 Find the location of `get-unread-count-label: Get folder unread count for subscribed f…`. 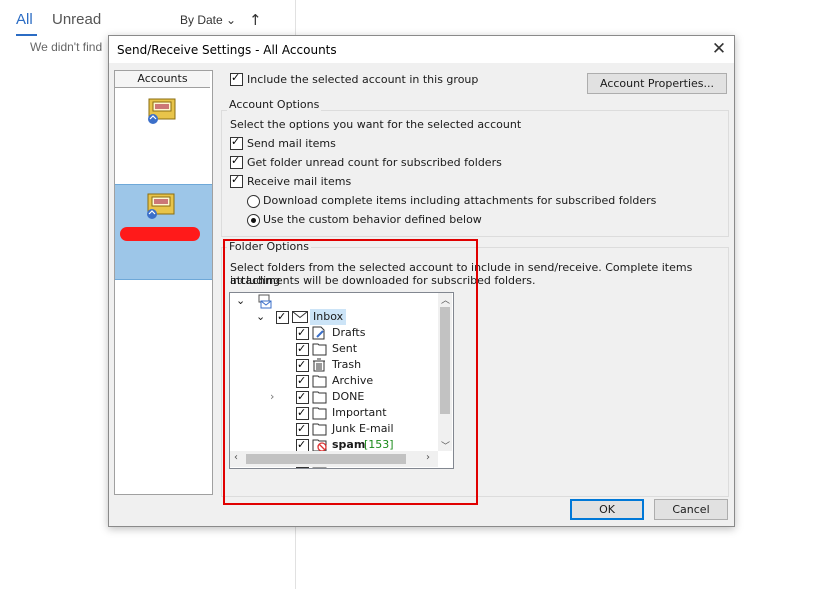

get-unread-count-label: Get folder unread count for subscribed f… is located at coordinates (374, 162).